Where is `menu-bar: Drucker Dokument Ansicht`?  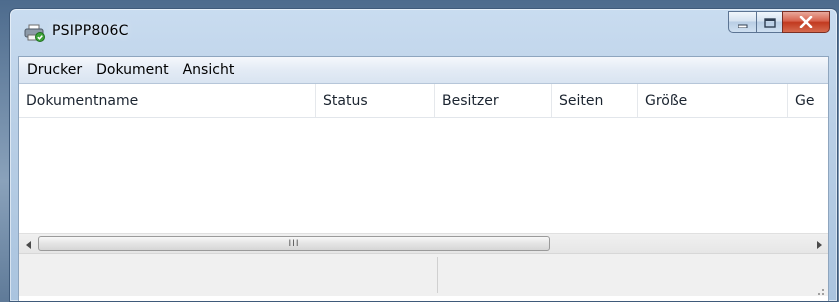
menu-bar: Drucker Dokument Ansicht is located at coordinates (423, 70).